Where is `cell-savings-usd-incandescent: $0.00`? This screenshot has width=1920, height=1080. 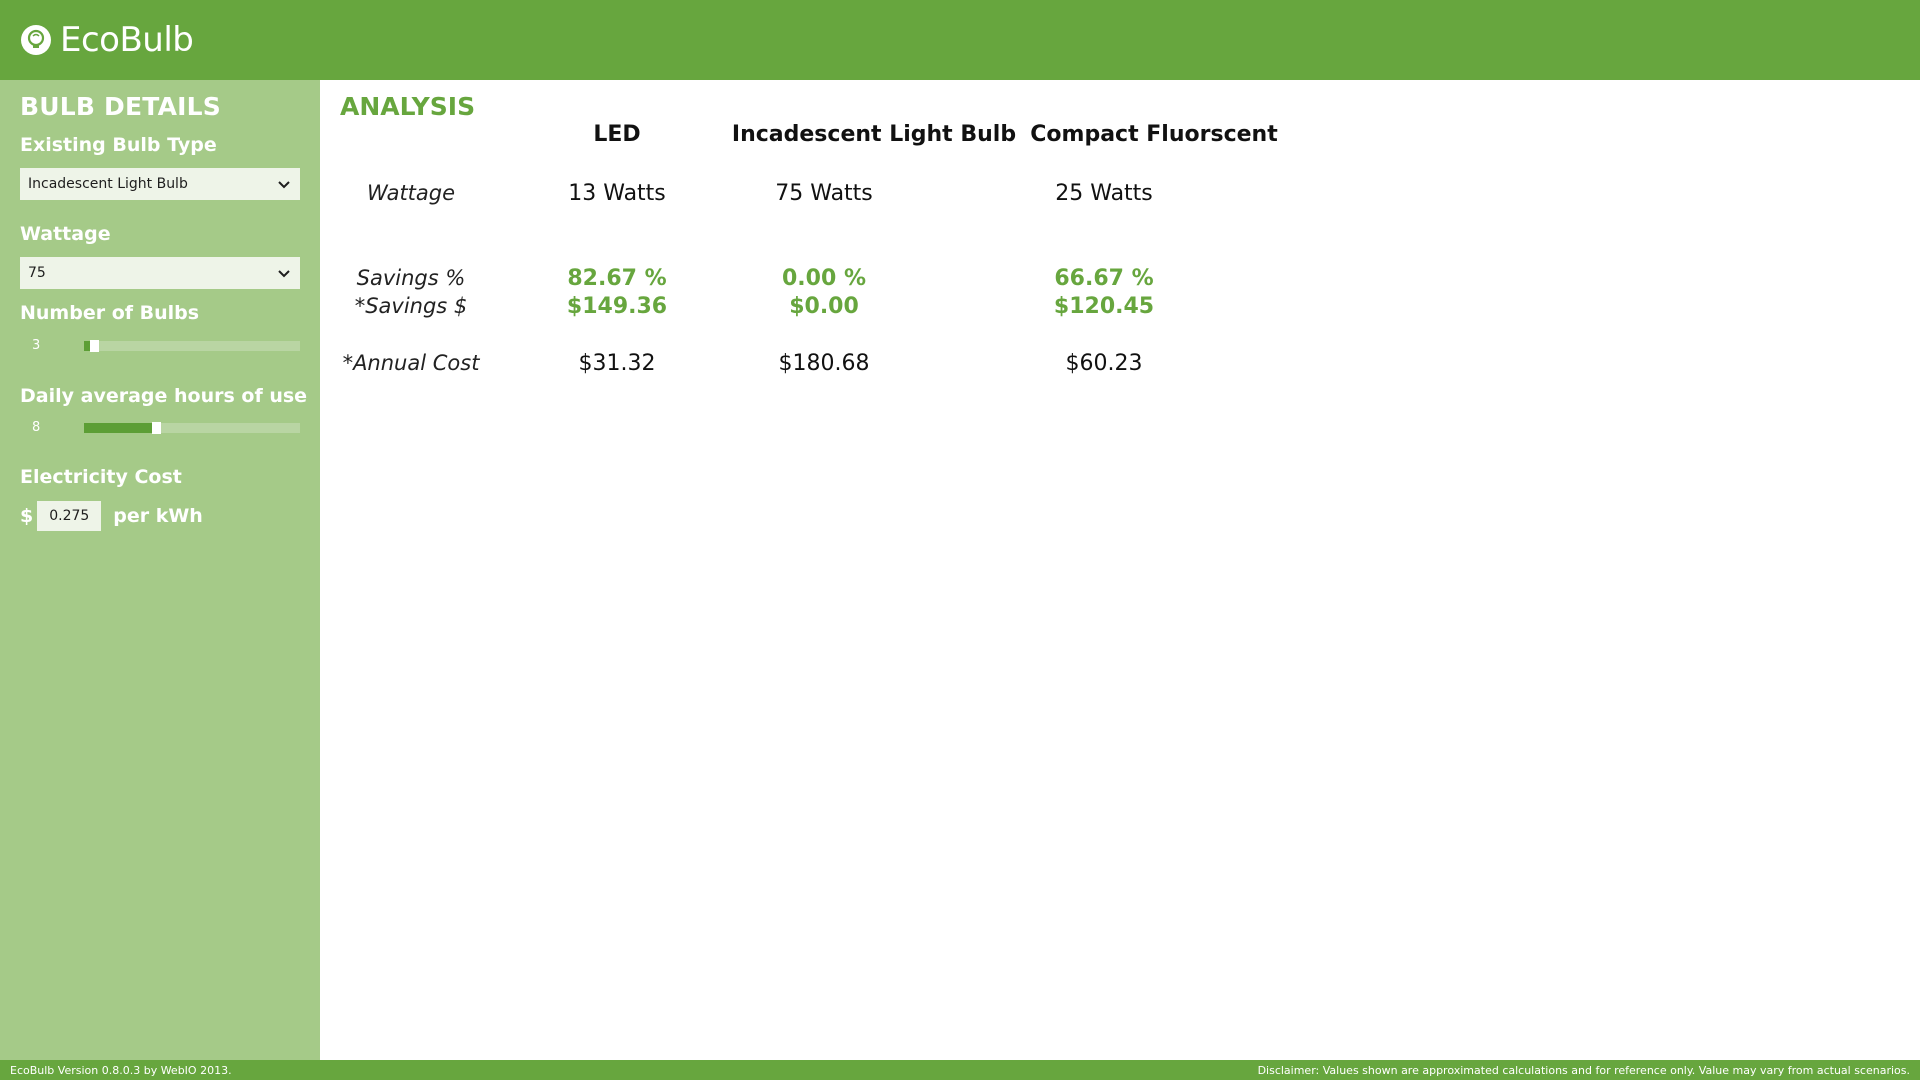
cell-savings-usd-incandescent: $0.00 is located at coordinates (824, 306).